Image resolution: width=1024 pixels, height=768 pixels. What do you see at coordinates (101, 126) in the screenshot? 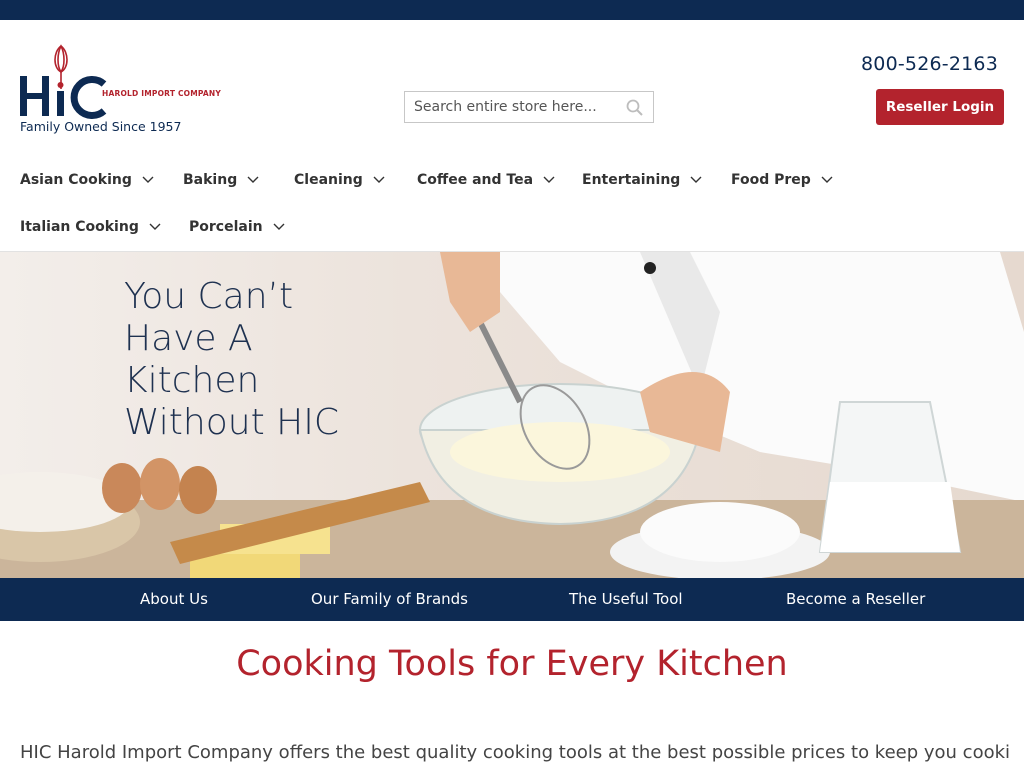
I see `logo-tagline: Family Owned Since 1957` at bounding box center [101, 126].